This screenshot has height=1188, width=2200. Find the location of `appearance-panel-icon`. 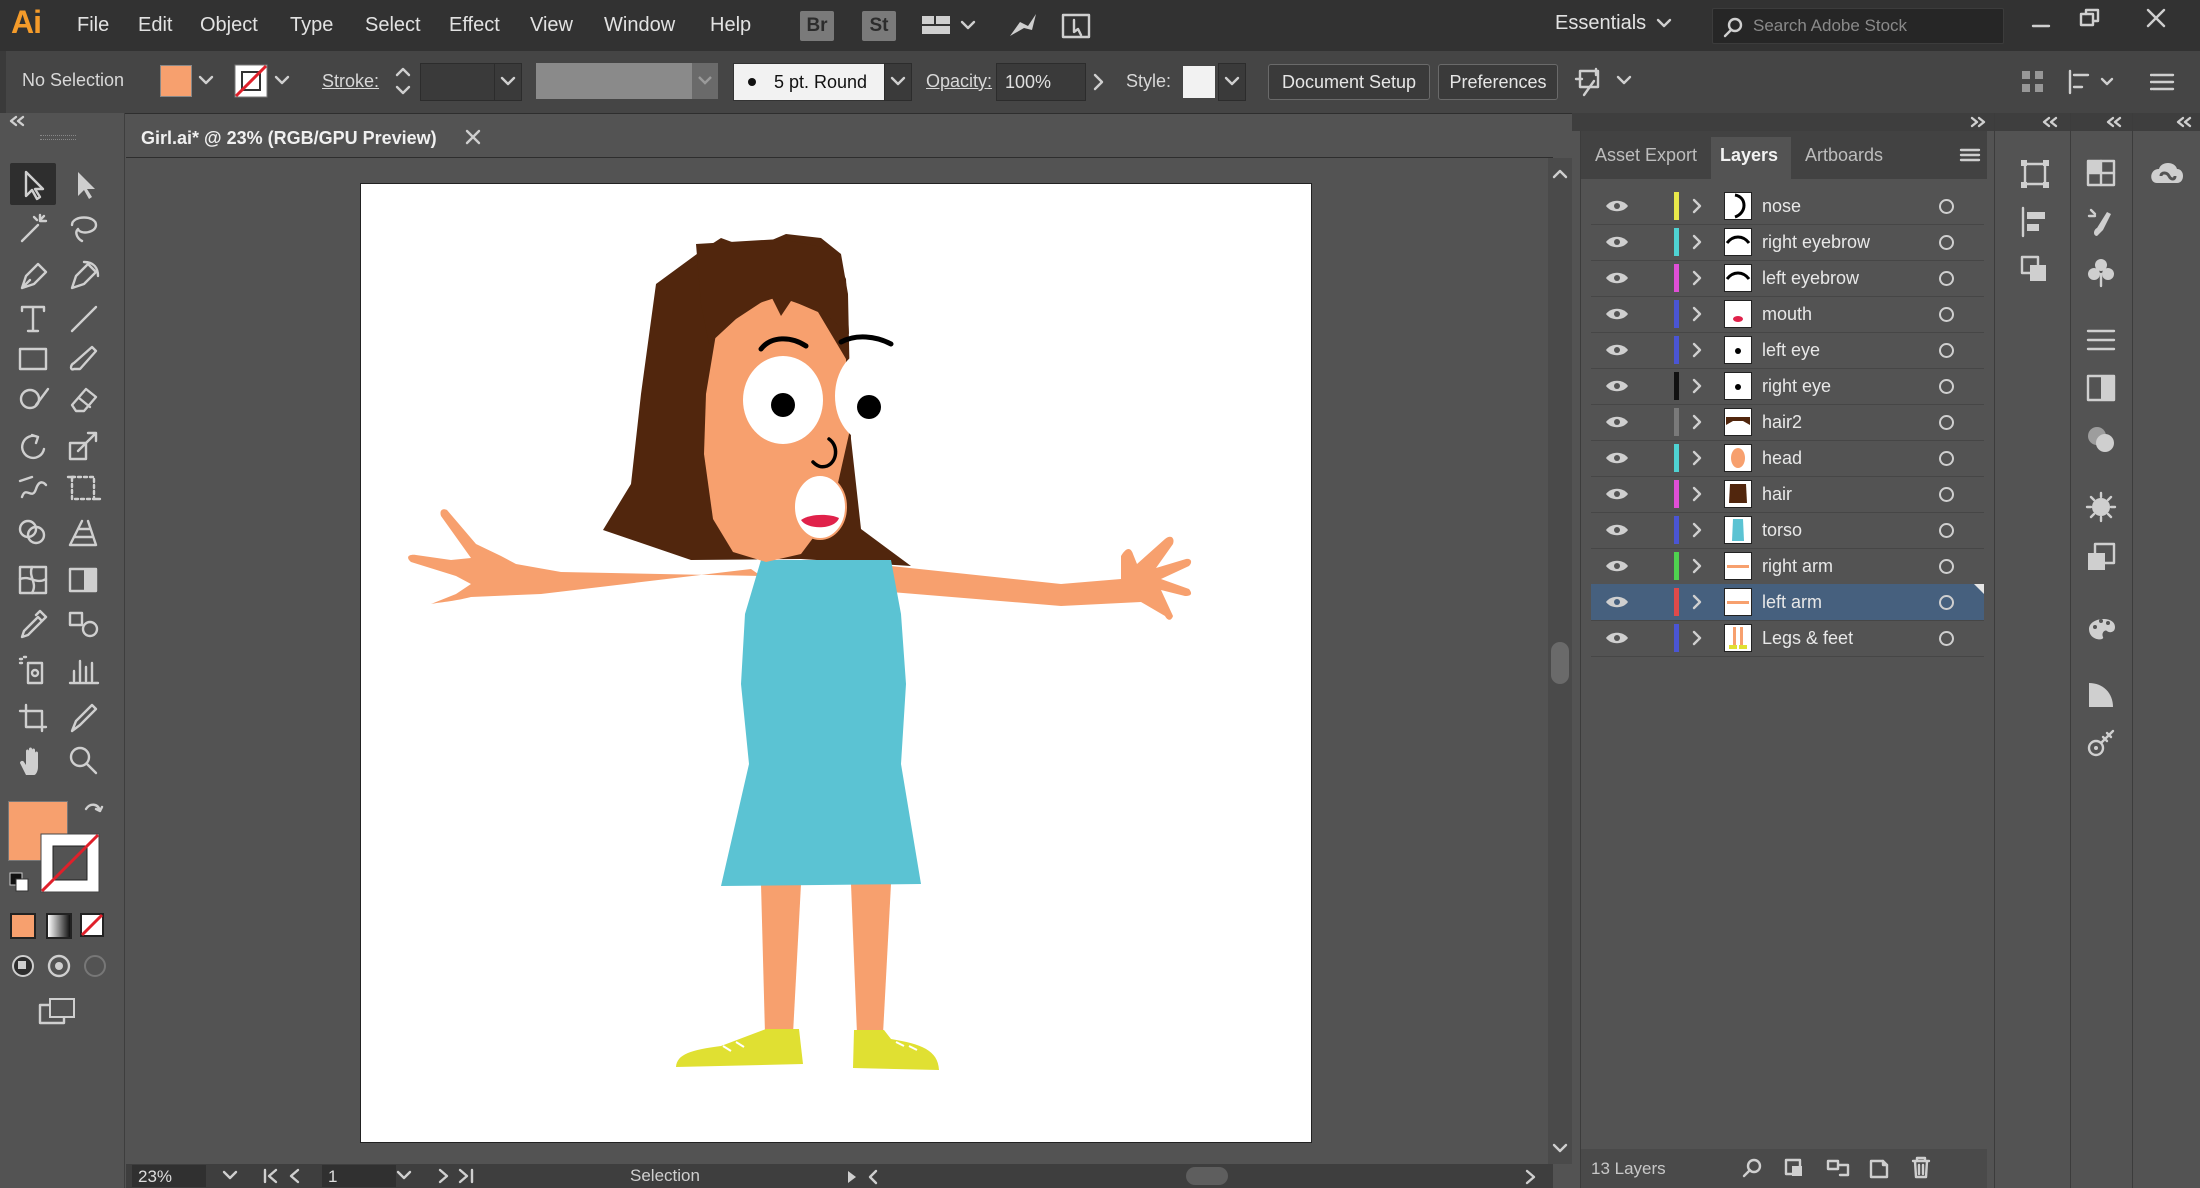

appearance-panel-icon is located at coordinates (2101, 507).